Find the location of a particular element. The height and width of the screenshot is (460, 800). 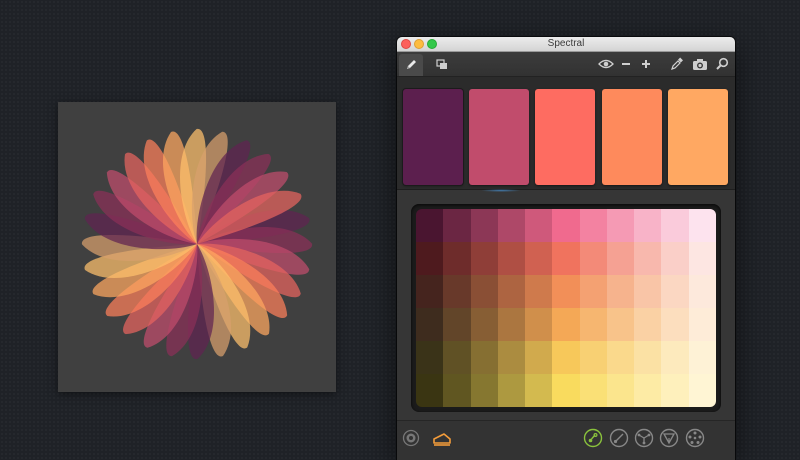

tab-edit is located at coordinates (411, 65).